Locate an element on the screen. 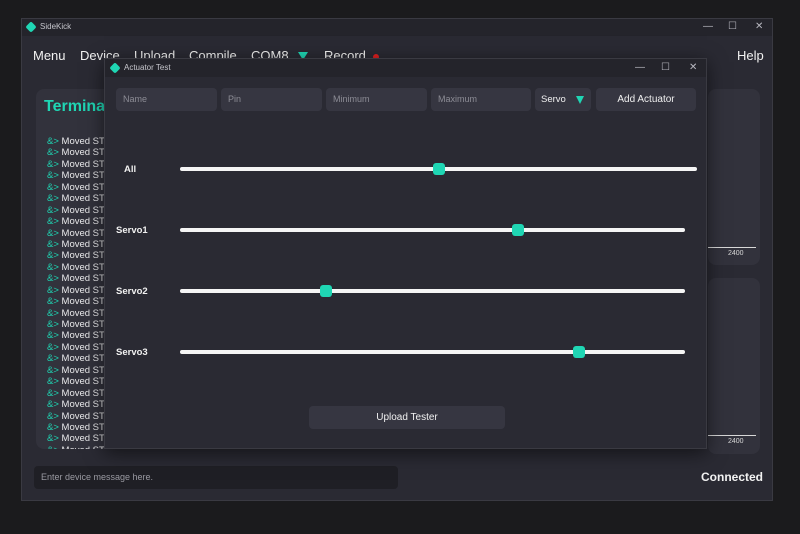 The image size is (800, 534). dialog-minimize-button: — is located at coordinates (640, 67).